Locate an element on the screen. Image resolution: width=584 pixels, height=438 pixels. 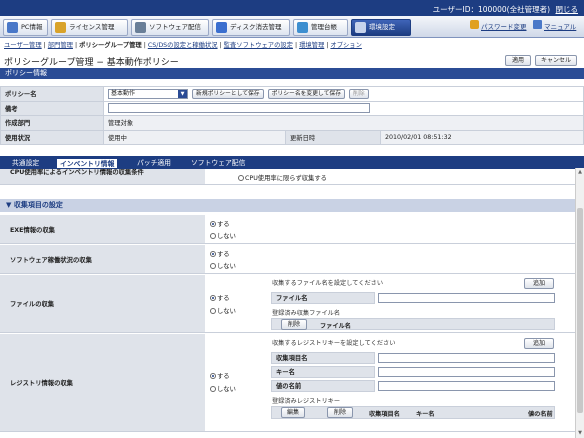
software-row: ソフトウェア稼働状況の収集 する しない is located at coordinates (287, 259).